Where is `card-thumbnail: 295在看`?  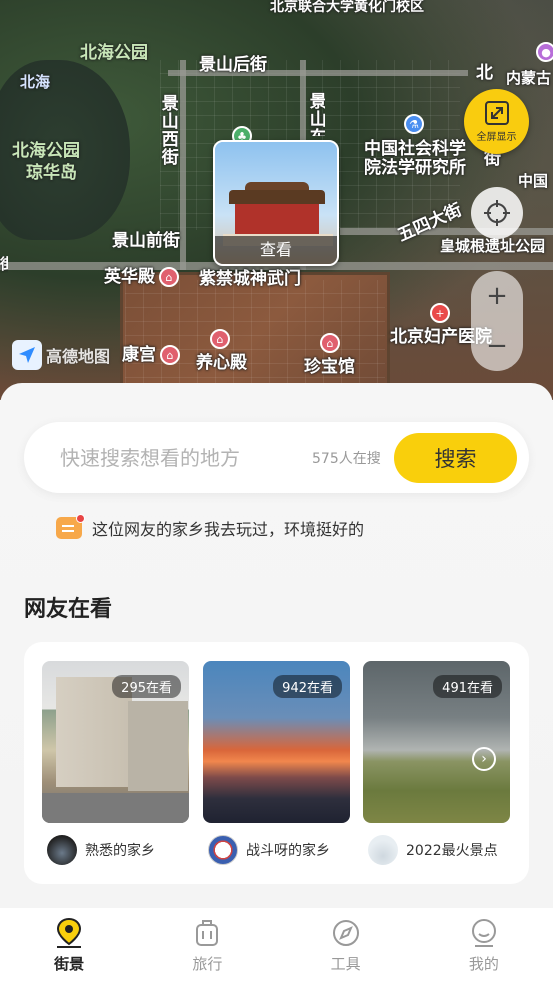
card-thumbnail: 295在看 is located at coordinates (115, 742).